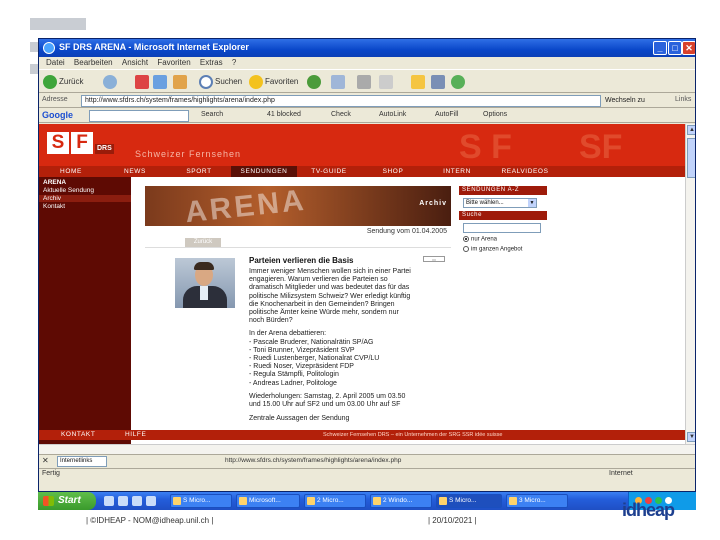 This screenshot has height=540, width=720. What do you see at coordinates (203, 242) in the screenshot?
I see `back-link-button: Zurück` at bounding box center [203, 242].